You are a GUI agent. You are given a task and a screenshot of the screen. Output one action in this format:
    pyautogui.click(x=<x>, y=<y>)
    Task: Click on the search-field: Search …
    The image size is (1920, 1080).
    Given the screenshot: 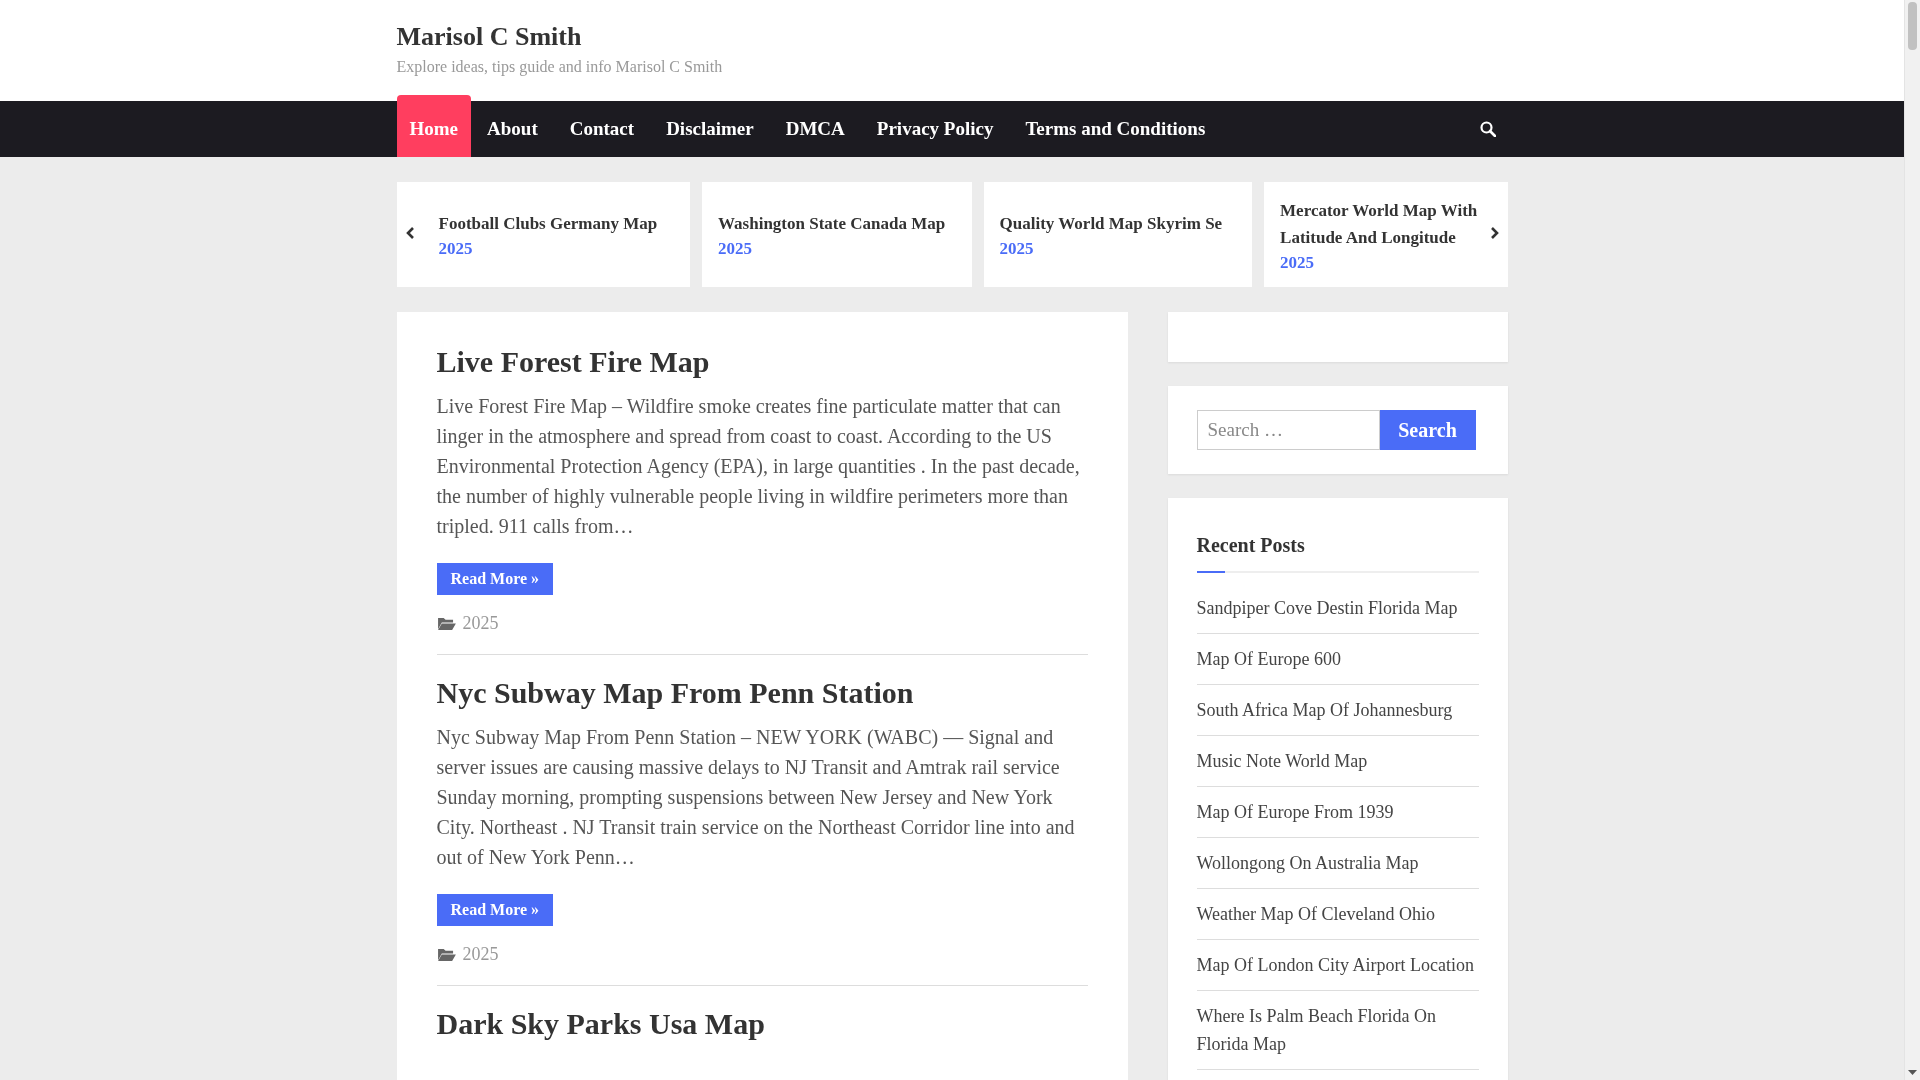 What is the action you would take?
    pyautogui.click(x=1288, y=430)
    